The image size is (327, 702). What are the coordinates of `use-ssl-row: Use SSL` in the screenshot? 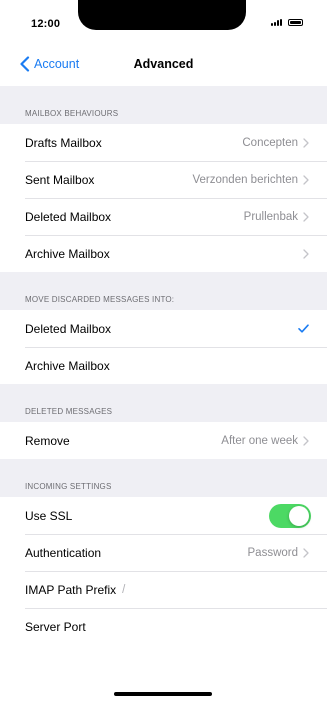 It's located at (163, 515).